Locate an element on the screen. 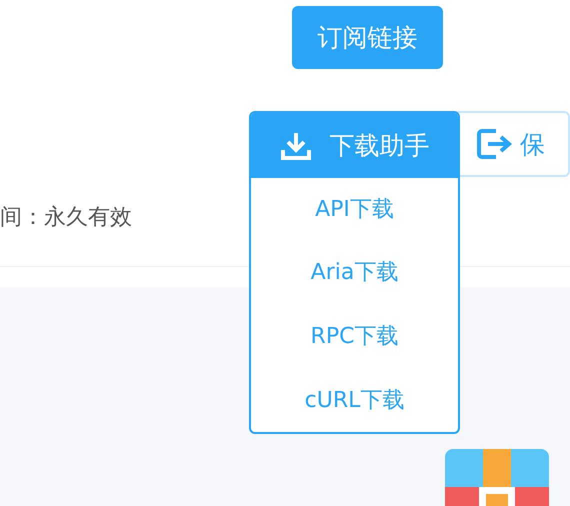 This screenshot has width=570, height=506. menu-item: RPC下载 is located at coordinates (354, 336).